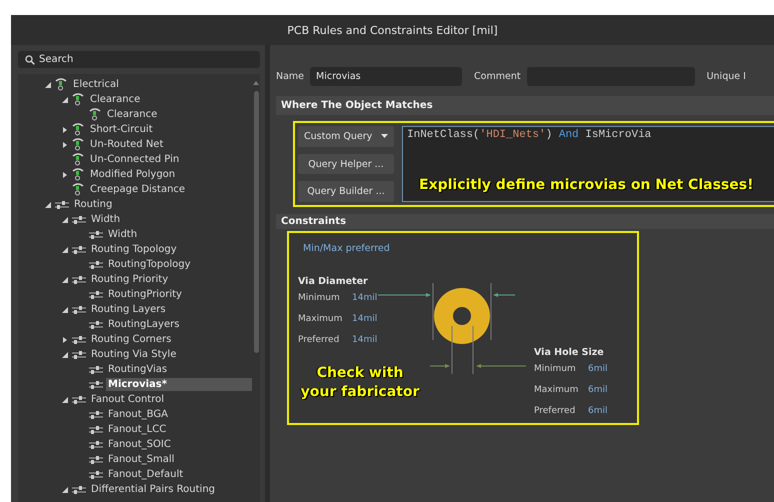 The height and width of the screenshot is (502, 774). What do you see at coordinates (256, 222) in the screenshot?
I see `scrollbar-thumb` at bounding box center [256, 222].